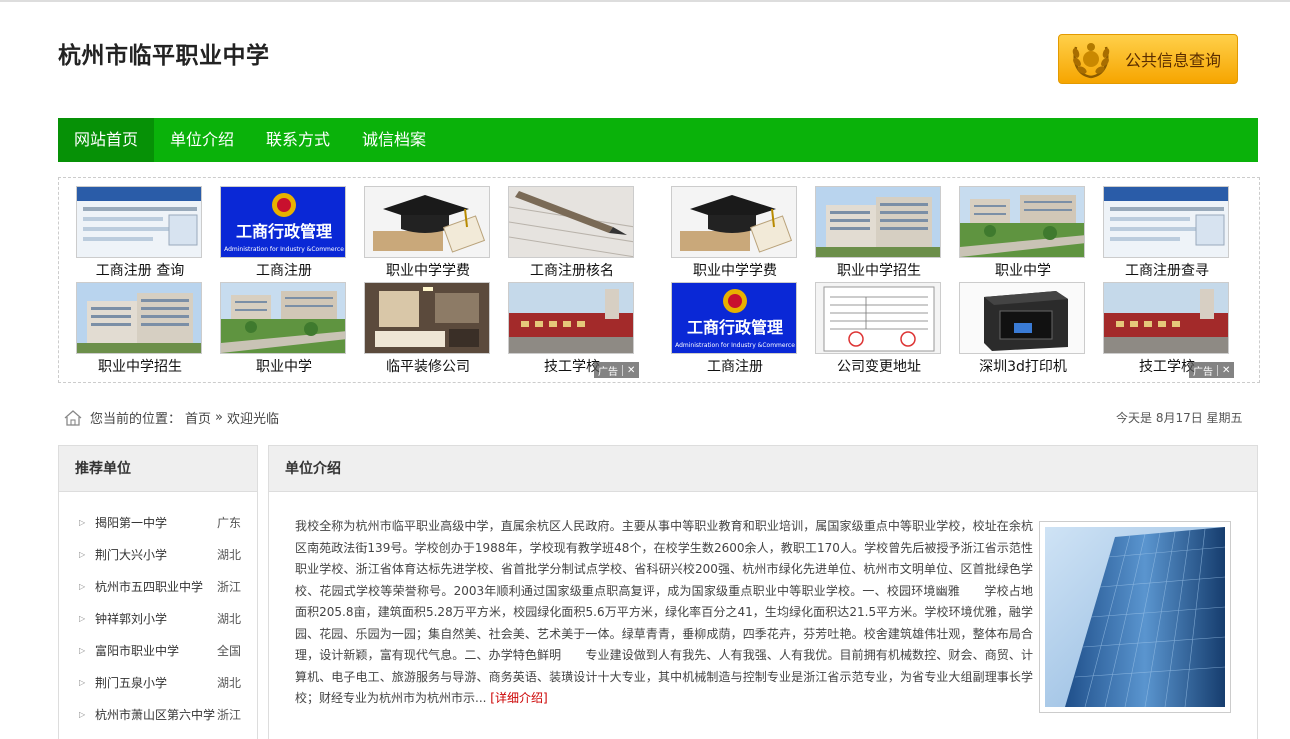 The width and height of the screenshot is (1290, 739). What do you see at coordinates (298, 140) in the screenshot?
I see `nav-contact: 联系方式` at bounding box center [298, 140].